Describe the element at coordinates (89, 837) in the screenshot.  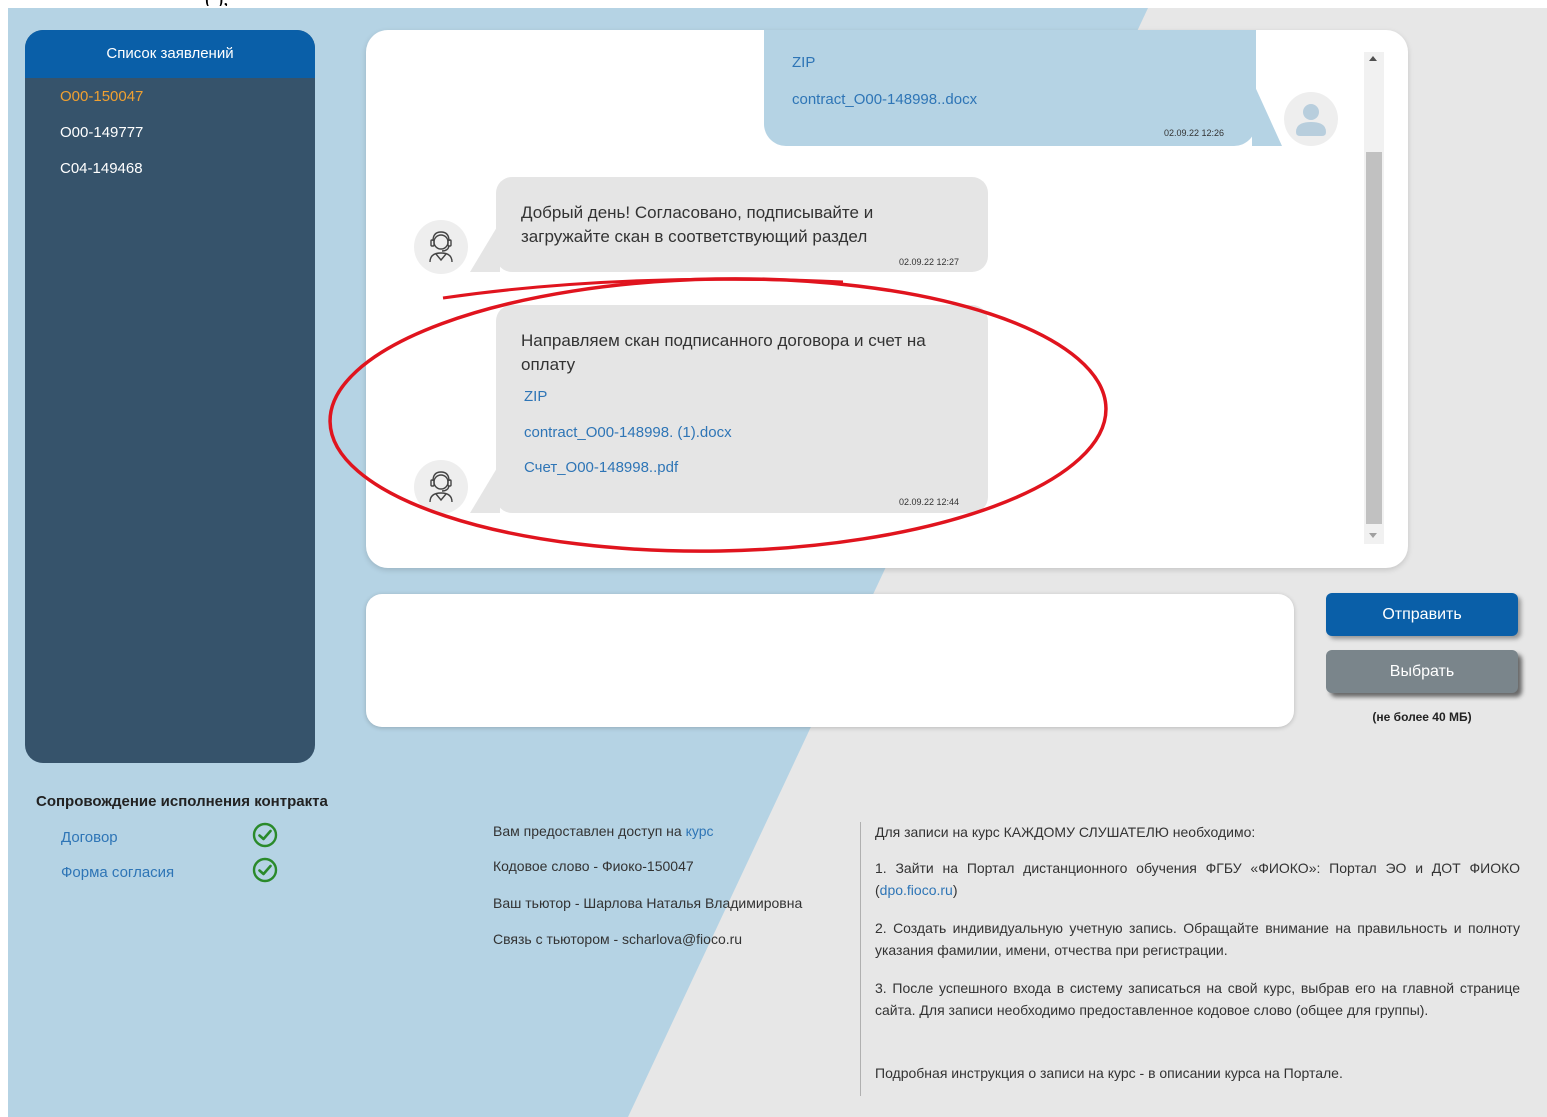
I see `contract-link: Договор` at that location.